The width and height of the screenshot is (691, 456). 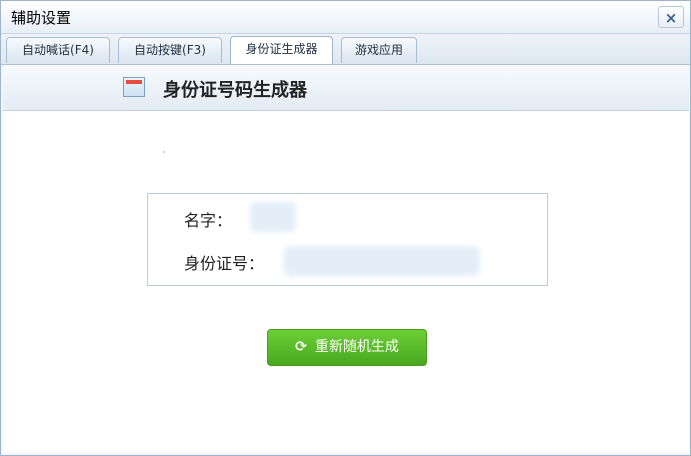 What do you see at coordinates (281, 50) in the screenshot?
I see `tab-id-generator: 身份证生成器` at bounding box center [281, 50].